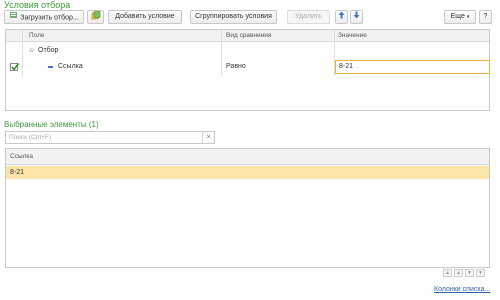 Image resolution: width=500 pixels, height=300 pixels. I want to click on delete-button: Удалить, so click(308, 17).